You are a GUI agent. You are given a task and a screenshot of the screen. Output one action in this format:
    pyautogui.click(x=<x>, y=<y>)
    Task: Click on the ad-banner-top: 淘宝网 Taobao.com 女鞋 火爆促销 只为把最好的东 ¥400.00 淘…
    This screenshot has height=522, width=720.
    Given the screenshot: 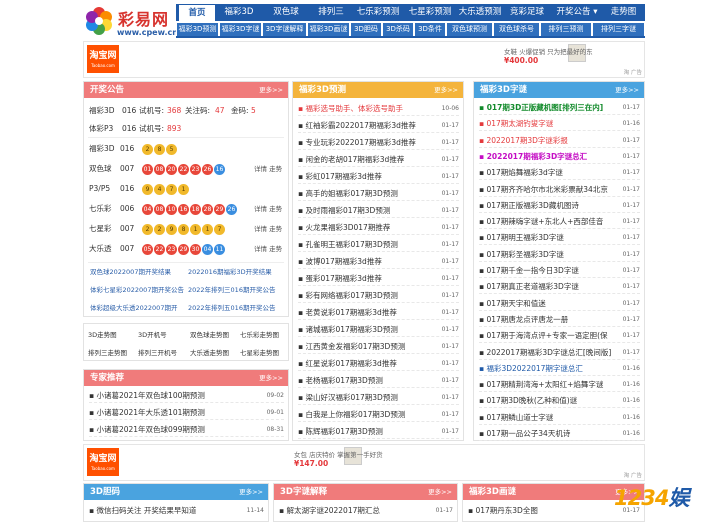 What is the action you would take?
    pyautogui.click(x=364, y=59)
    